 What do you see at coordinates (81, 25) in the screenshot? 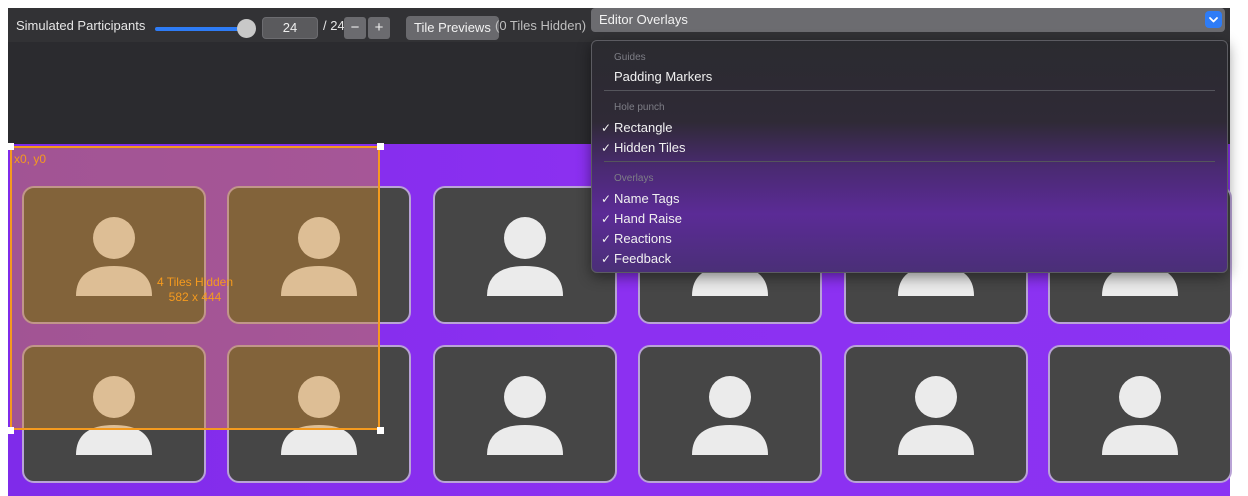
I see `participants-label: Simulated Participants` at bounding box center [81, 25].